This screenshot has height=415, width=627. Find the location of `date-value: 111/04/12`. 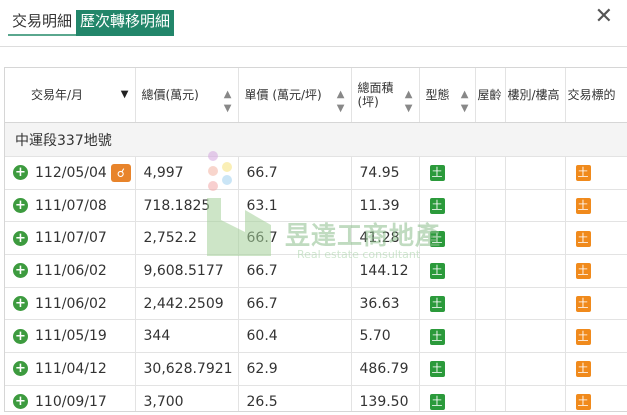

date-value: 111/04/12 is located at coordinates (71, 368).